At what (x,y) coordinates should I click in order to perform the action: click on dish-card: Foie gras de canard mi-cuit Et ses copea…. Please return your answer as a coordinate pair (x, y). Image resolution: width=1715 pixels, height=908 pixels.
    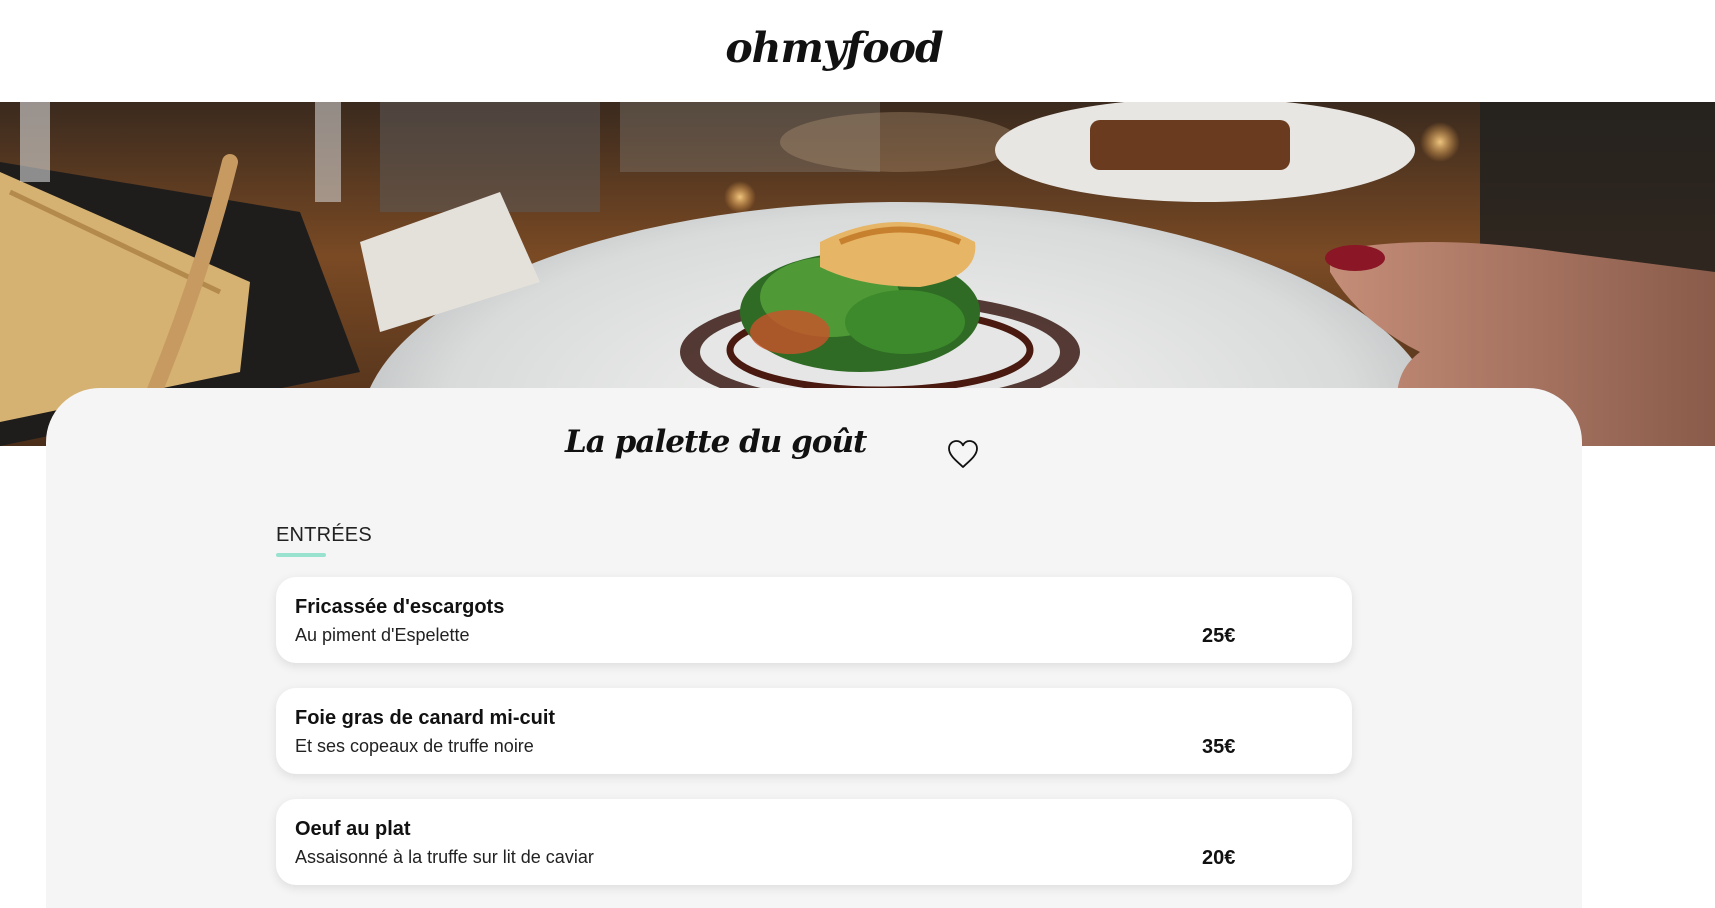
    Looking at the image, I should click on (814, 731).